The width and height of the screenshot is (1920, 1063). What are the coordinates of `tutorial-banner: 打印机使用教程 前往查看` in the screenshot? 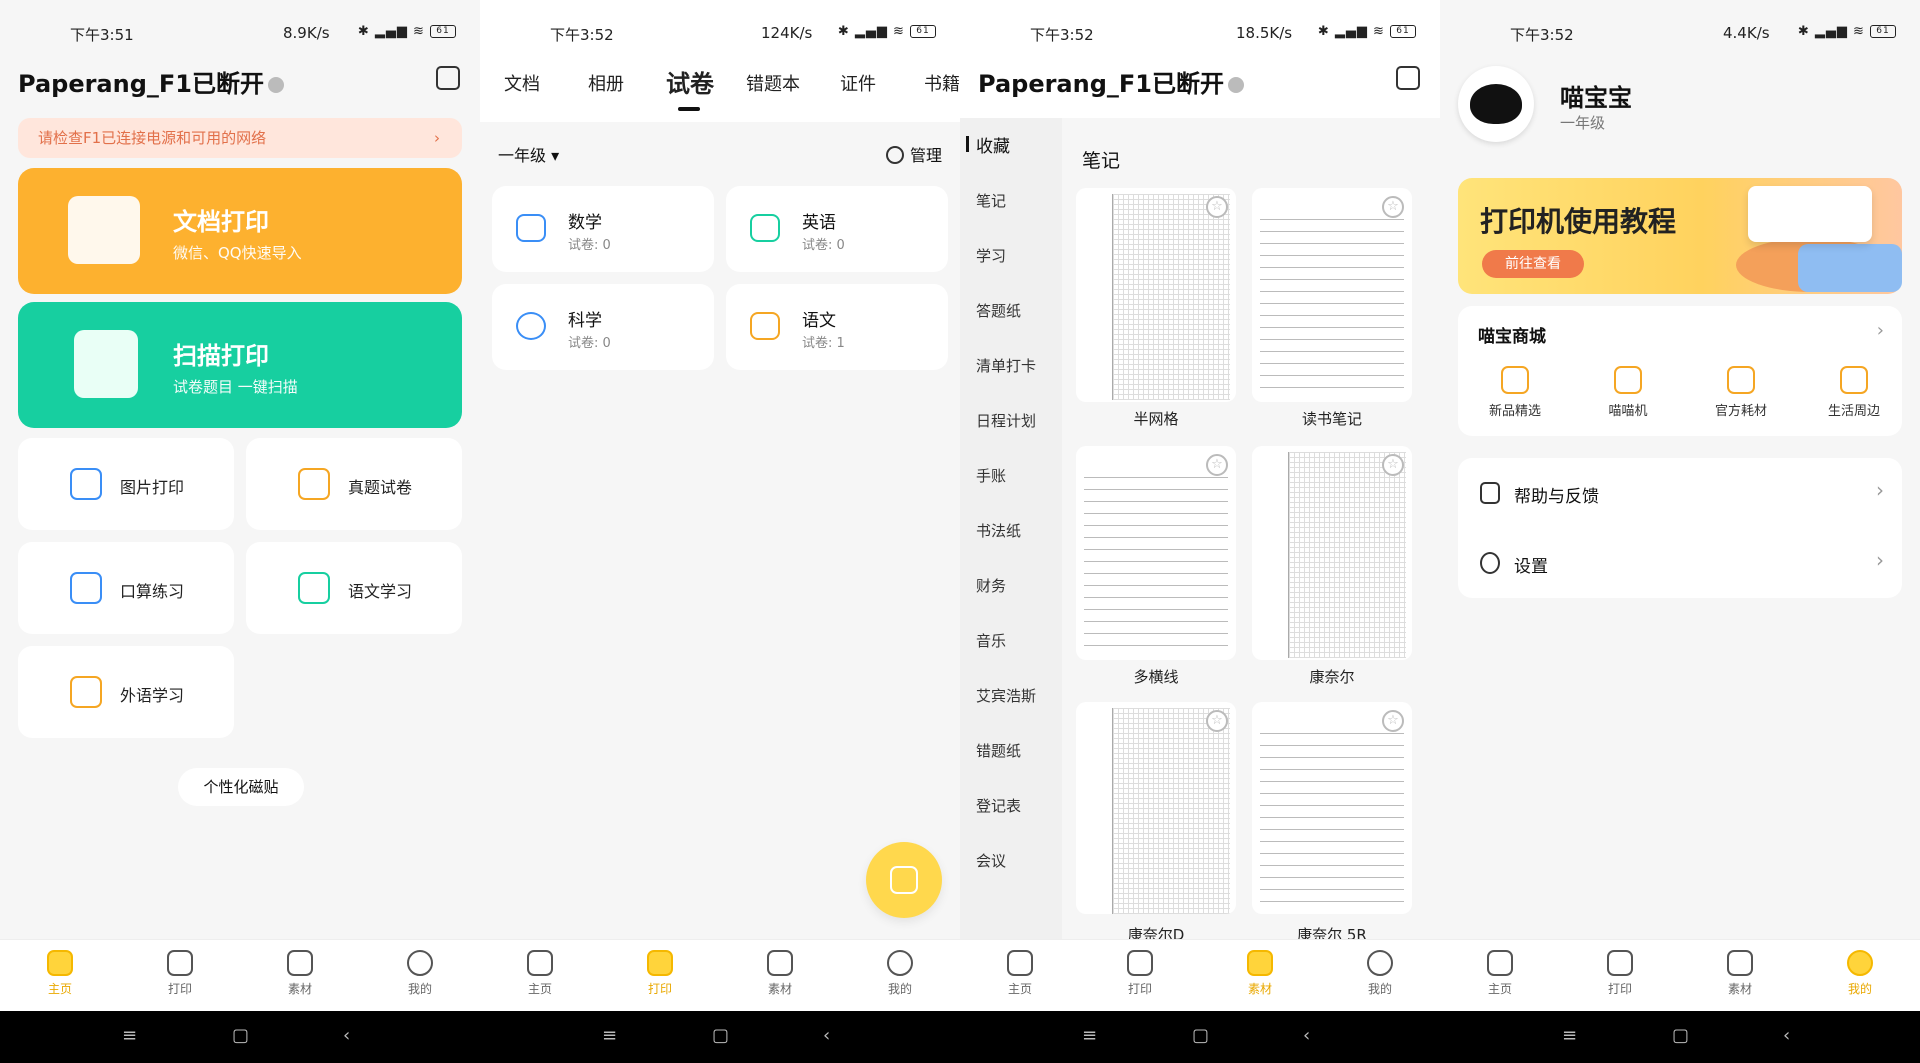 It's located at (1680, 236).